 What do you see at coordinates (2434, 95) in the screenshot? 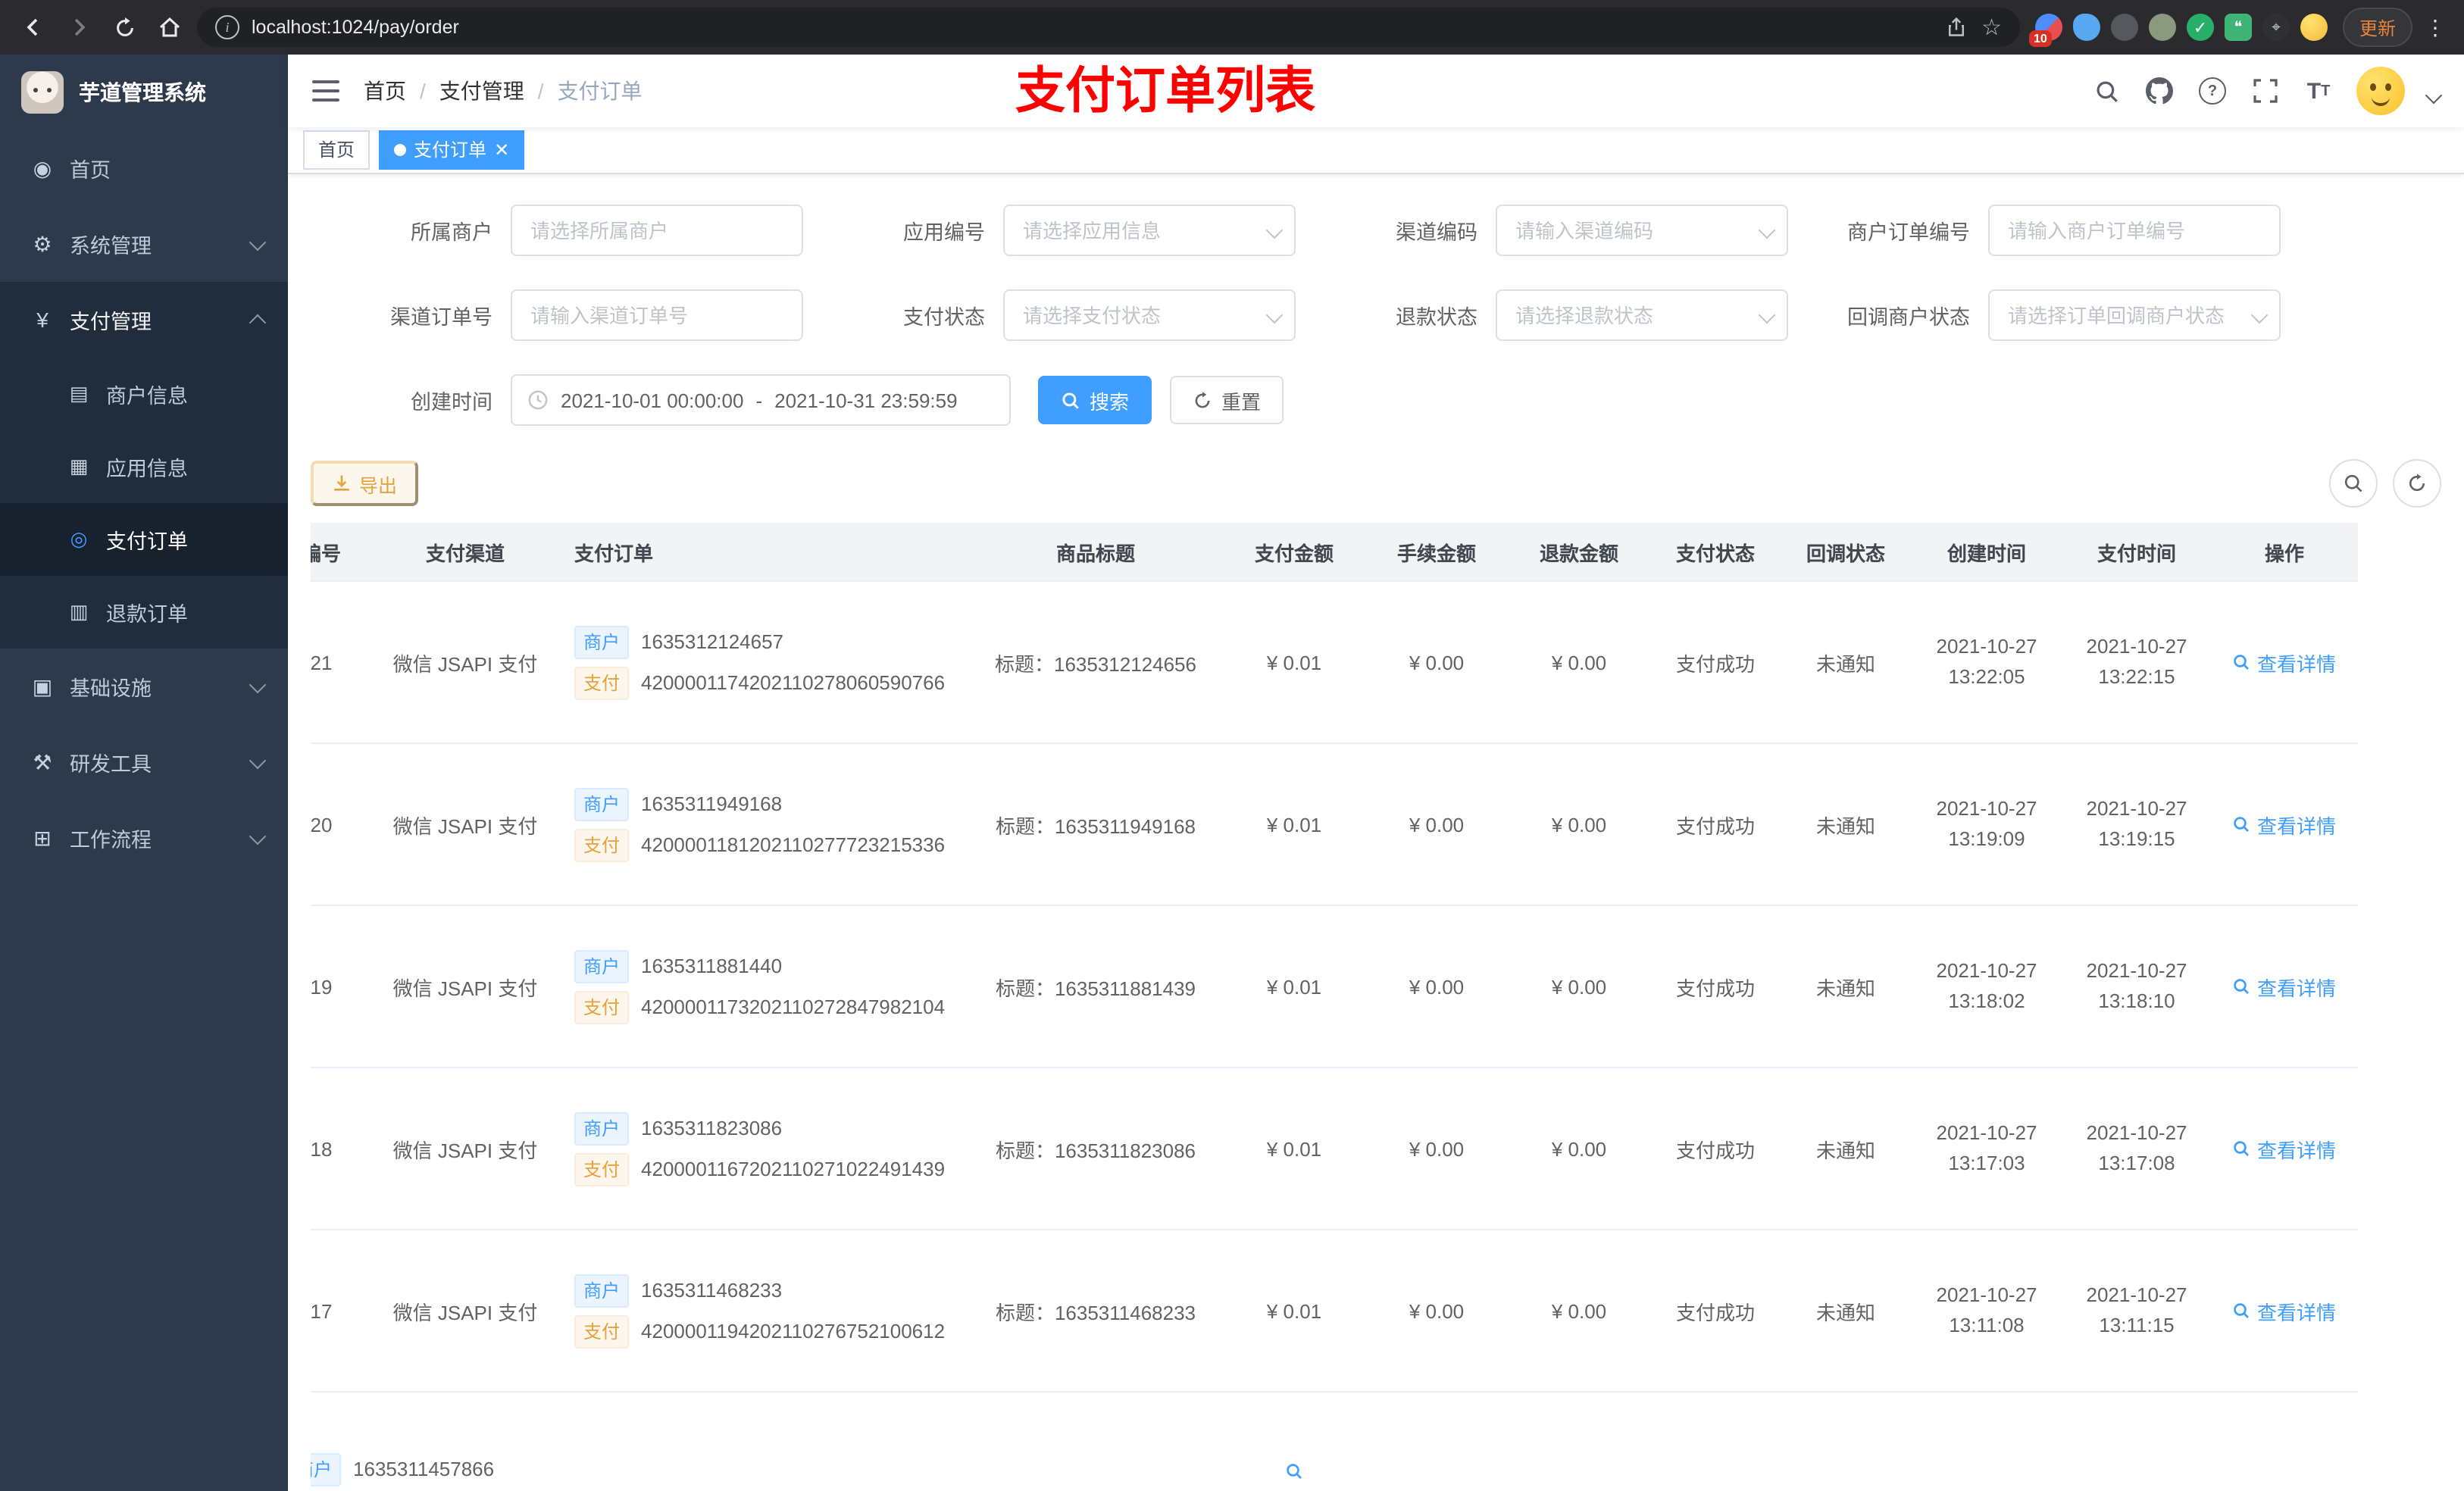
I see `avatar-caret-icon` at bounding box center [2434, 95].